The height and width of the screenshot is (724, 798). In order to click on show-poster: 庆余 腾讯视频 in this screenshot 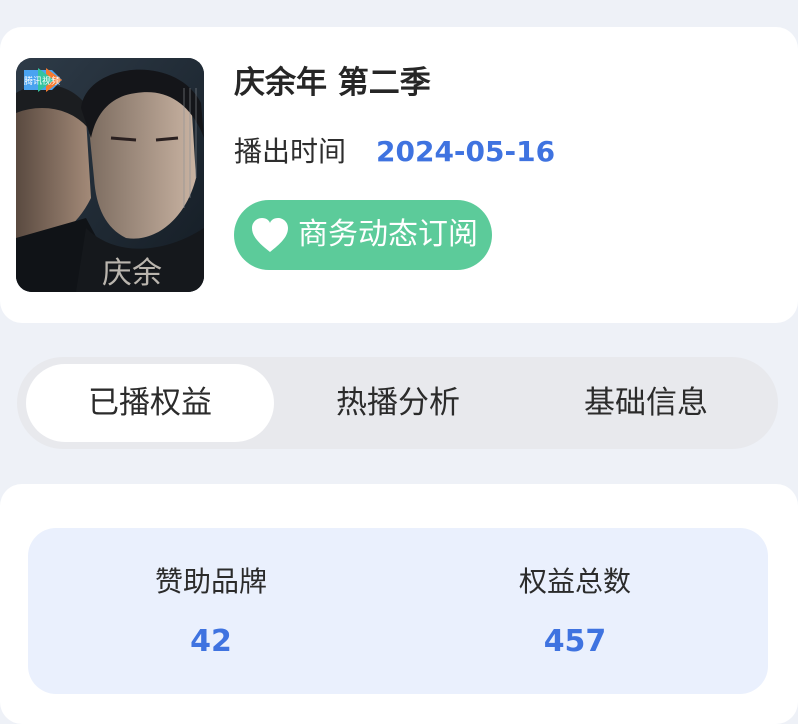, I will do `click(110, 175)`.